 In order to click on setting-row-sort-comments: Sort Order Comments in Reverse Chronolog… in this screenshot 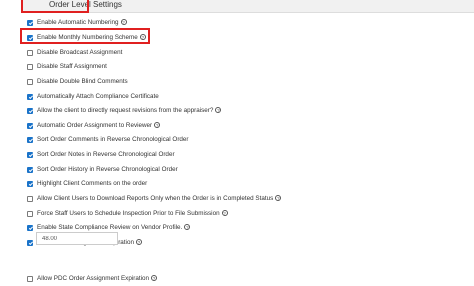, I will do `click(247, 140)`.